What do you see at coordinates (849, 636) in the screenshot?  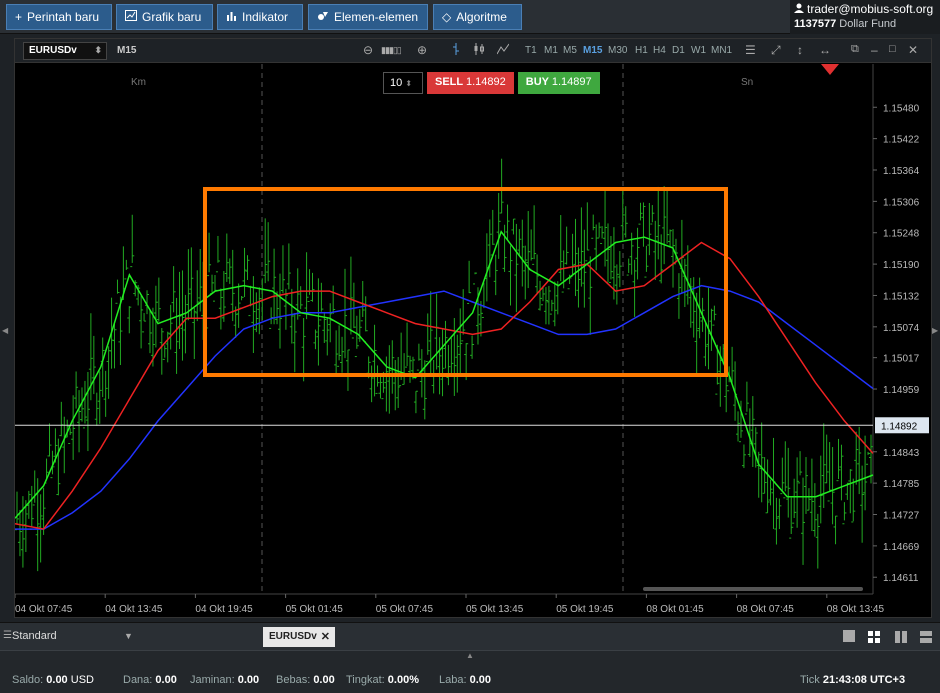 I see `layout-single-icon` at bounding box center [849, 636].